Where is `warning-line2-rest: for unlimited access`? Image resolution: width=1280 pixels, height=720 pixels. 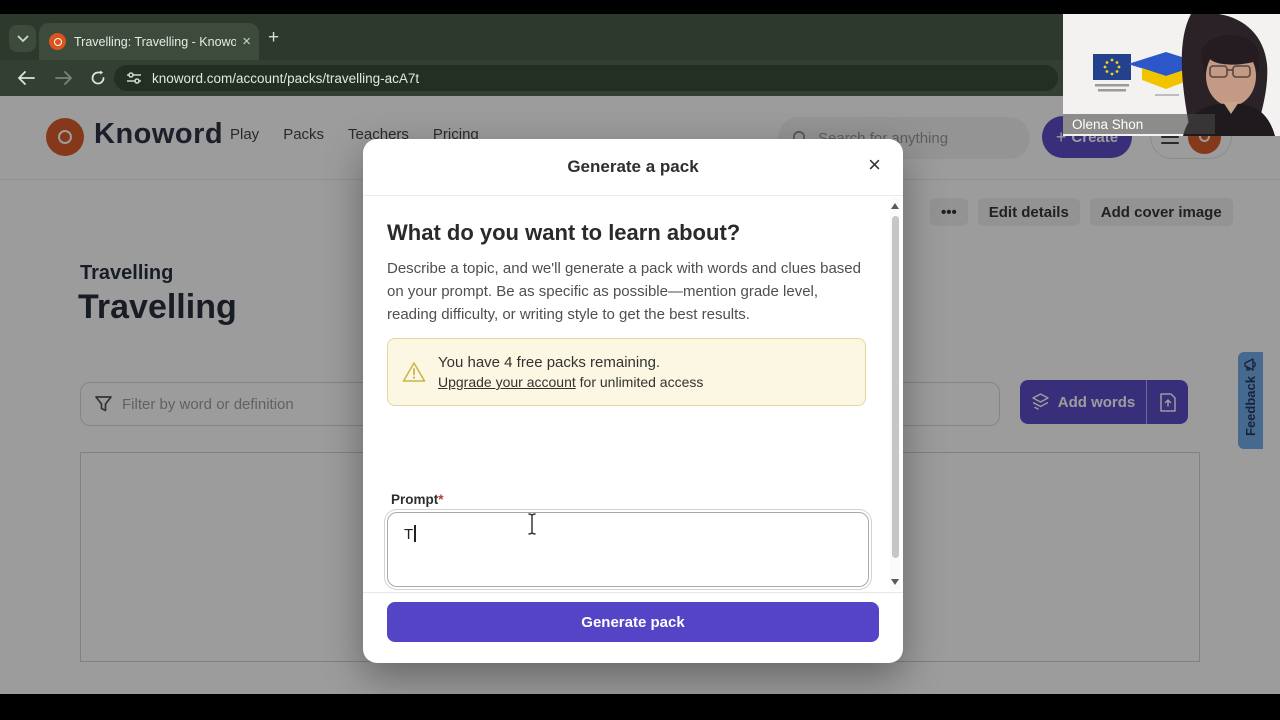
warning-line2-rest: for unlimited access is located at coordinates (639, 382).